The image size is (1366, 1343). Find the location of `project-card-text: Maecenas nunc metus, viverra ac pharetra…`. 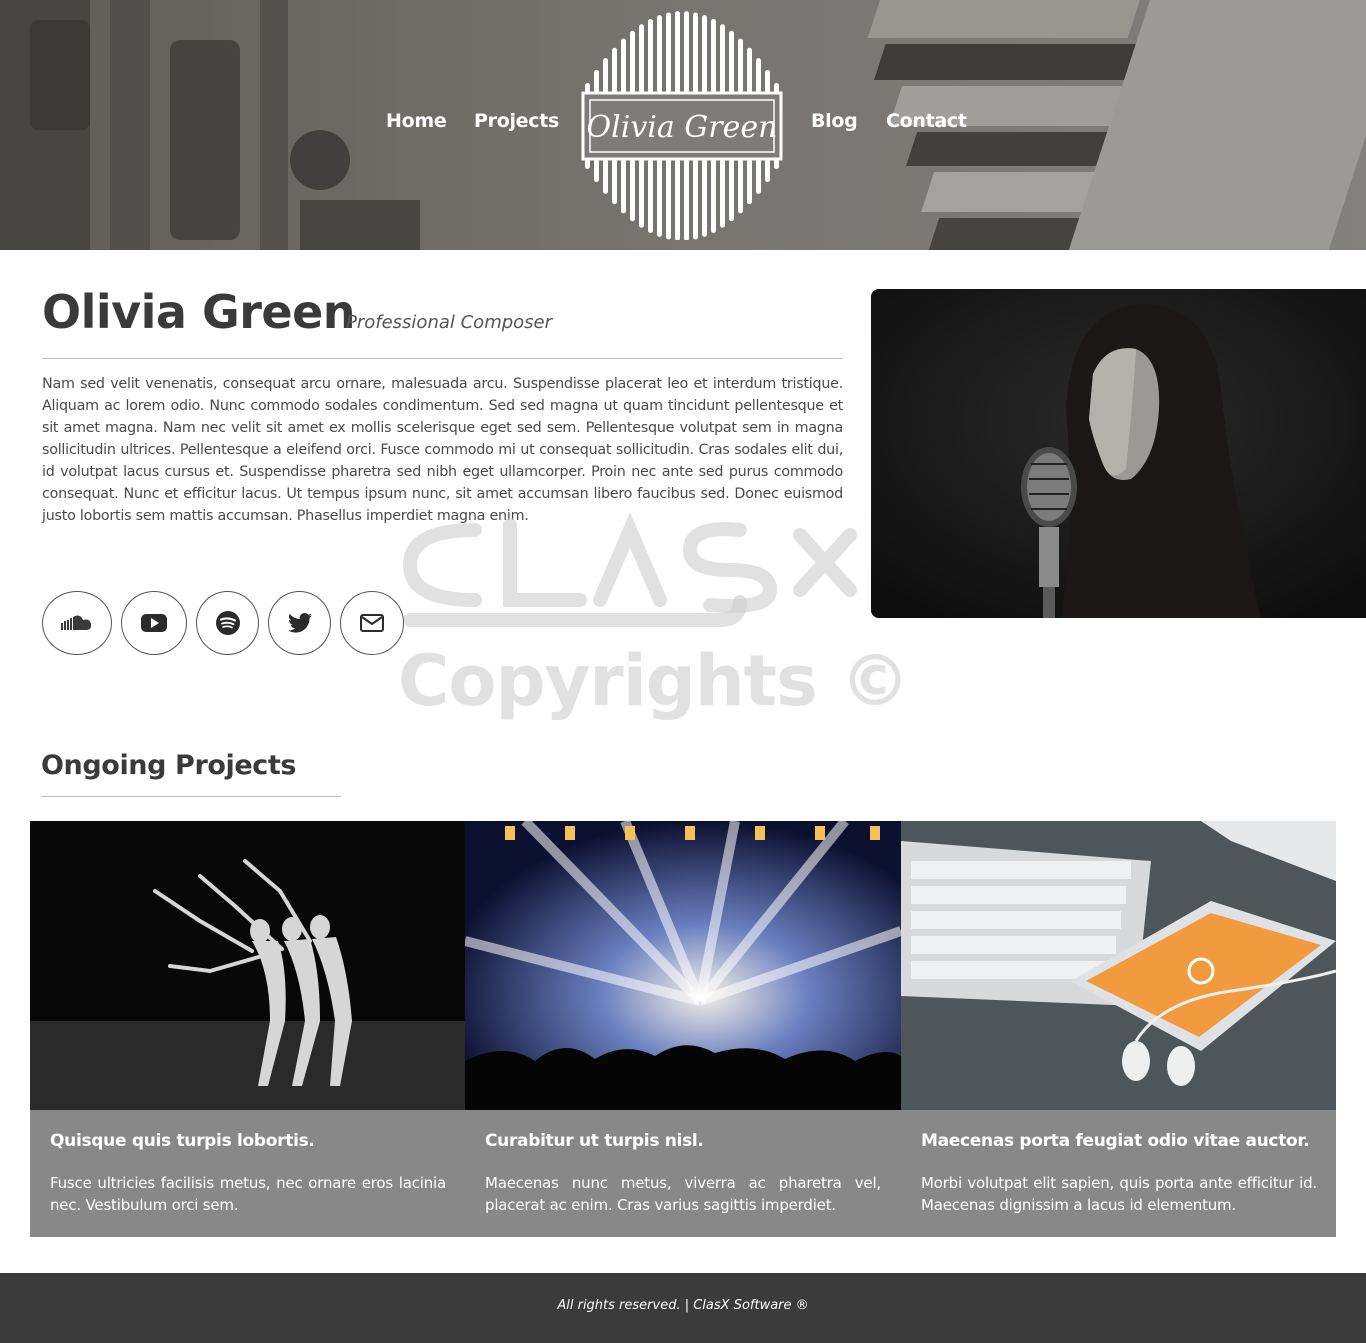

project-card-text: Maecenas nunc metus, viverra ac pharetra… is located at coordinates (683, 1194).